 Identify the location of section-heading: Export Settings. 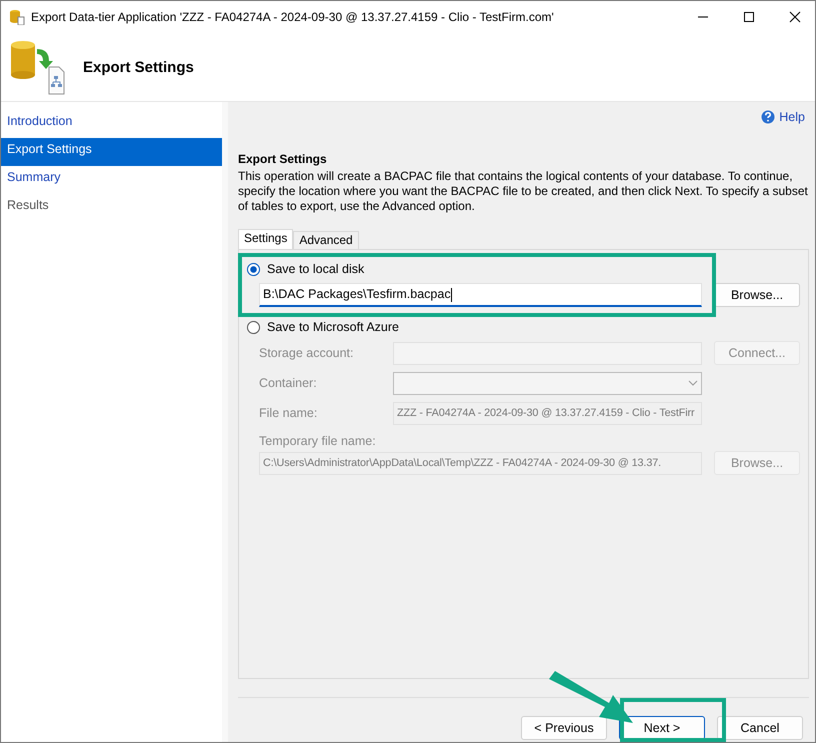
(283, 159).